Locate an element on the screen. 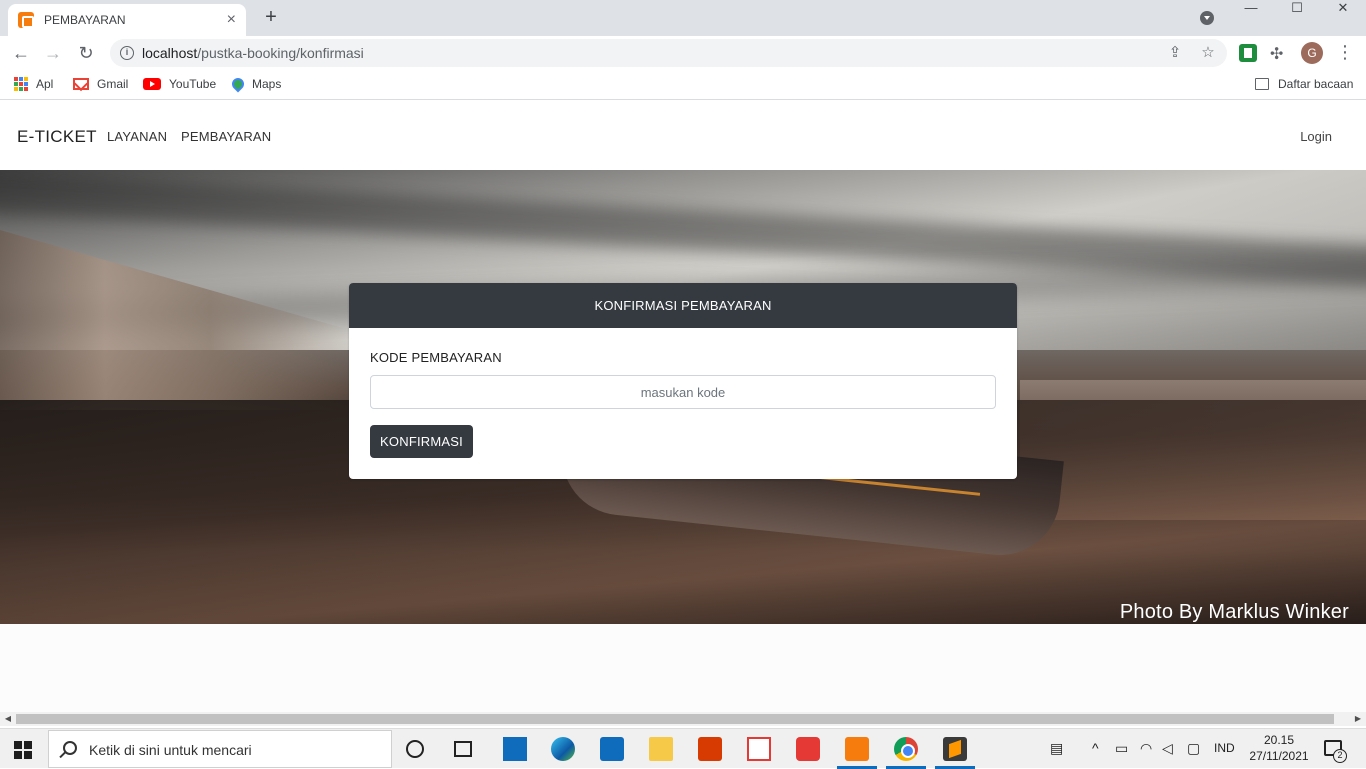 The width and height of the screenshot is (1366, 769). photo-credit: Photo By Marklus Winker is located at coordinates (1234, 612).